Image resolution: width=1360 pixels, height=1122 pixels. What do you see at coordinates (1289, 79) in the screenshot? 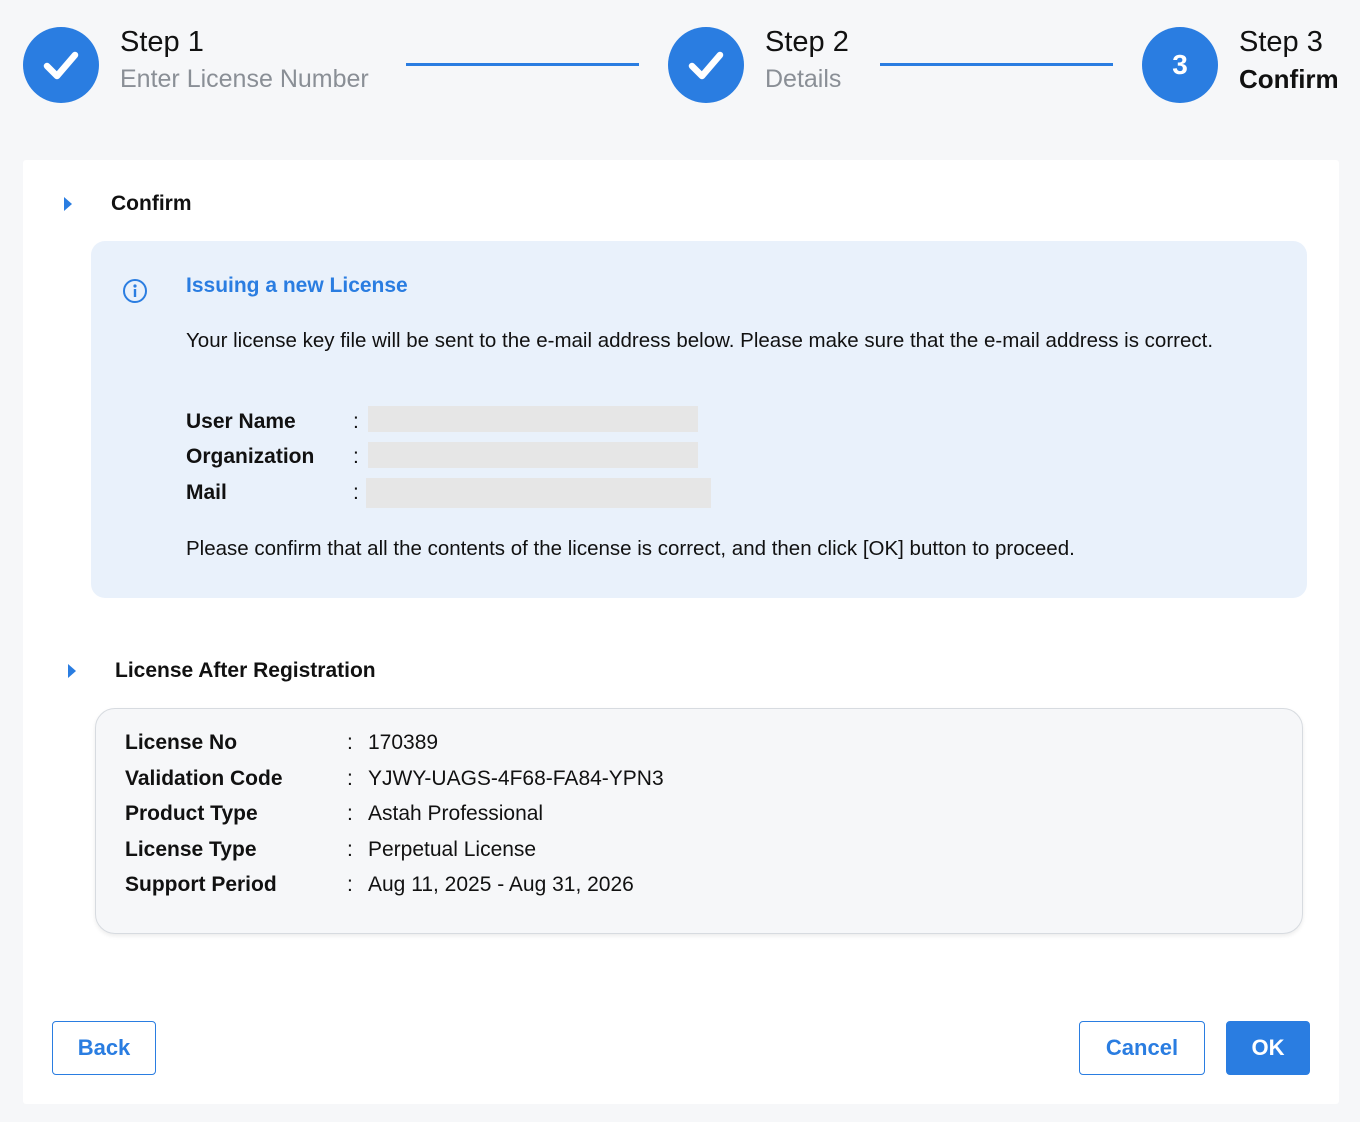
I see `step-3-subtitle: Confirm` at bounding box center [1289, 79].